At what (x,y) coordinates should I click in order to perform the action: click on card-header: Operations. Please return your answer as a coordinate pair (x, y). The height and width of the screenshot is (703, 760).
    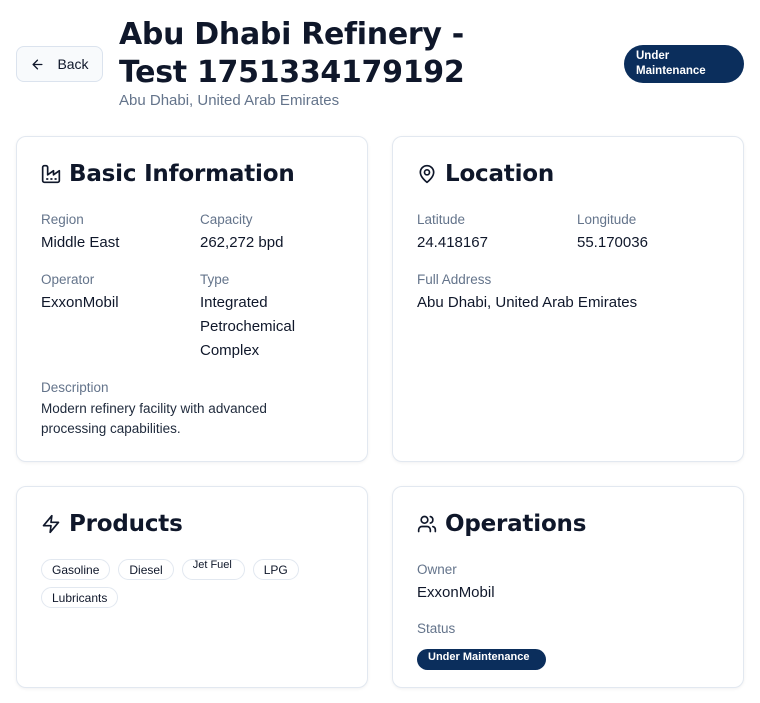
    Looking at the image, I should click on (501, 524).